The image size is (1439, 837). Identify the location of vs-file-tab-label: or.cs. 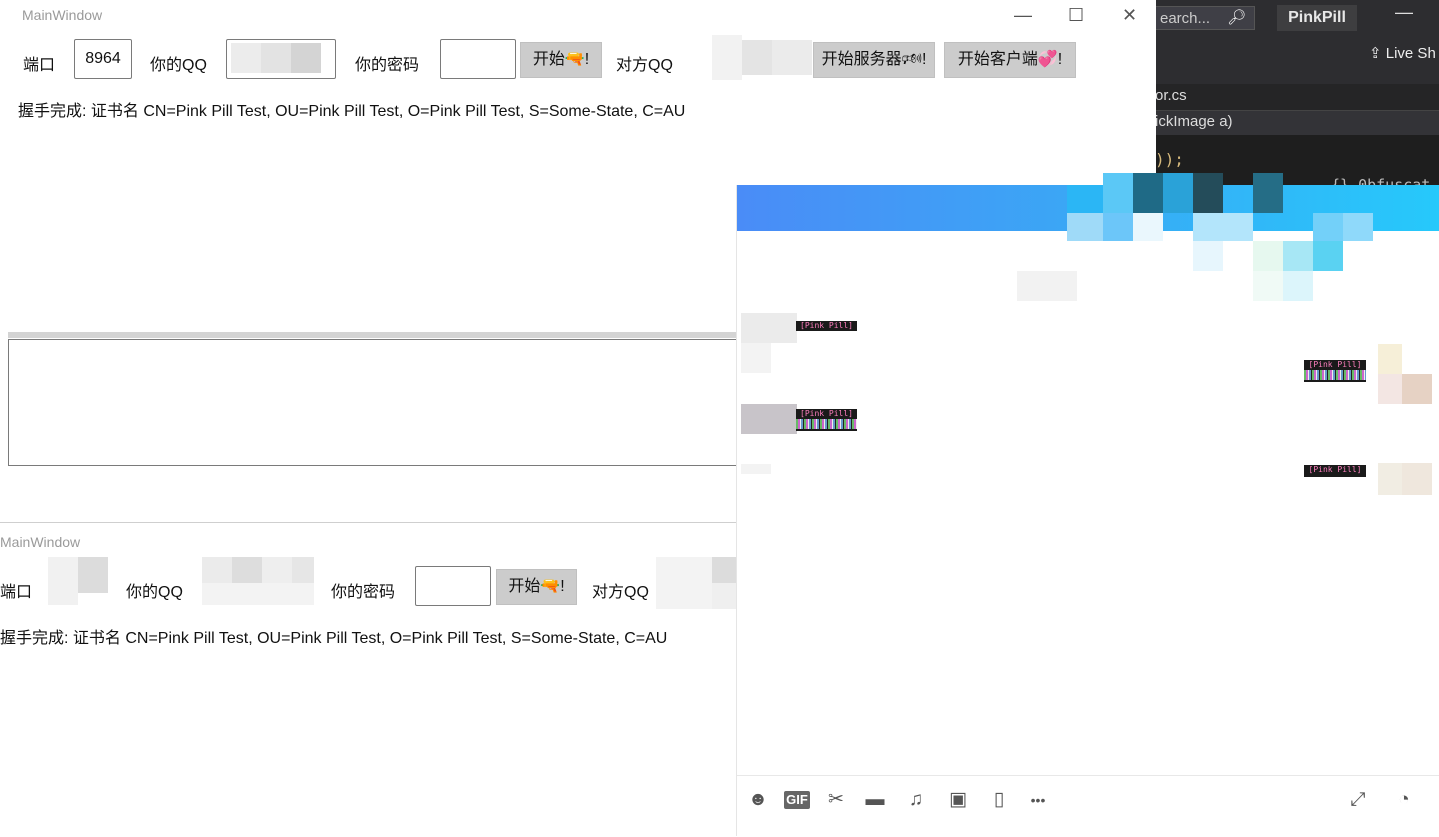
(1171, 95).